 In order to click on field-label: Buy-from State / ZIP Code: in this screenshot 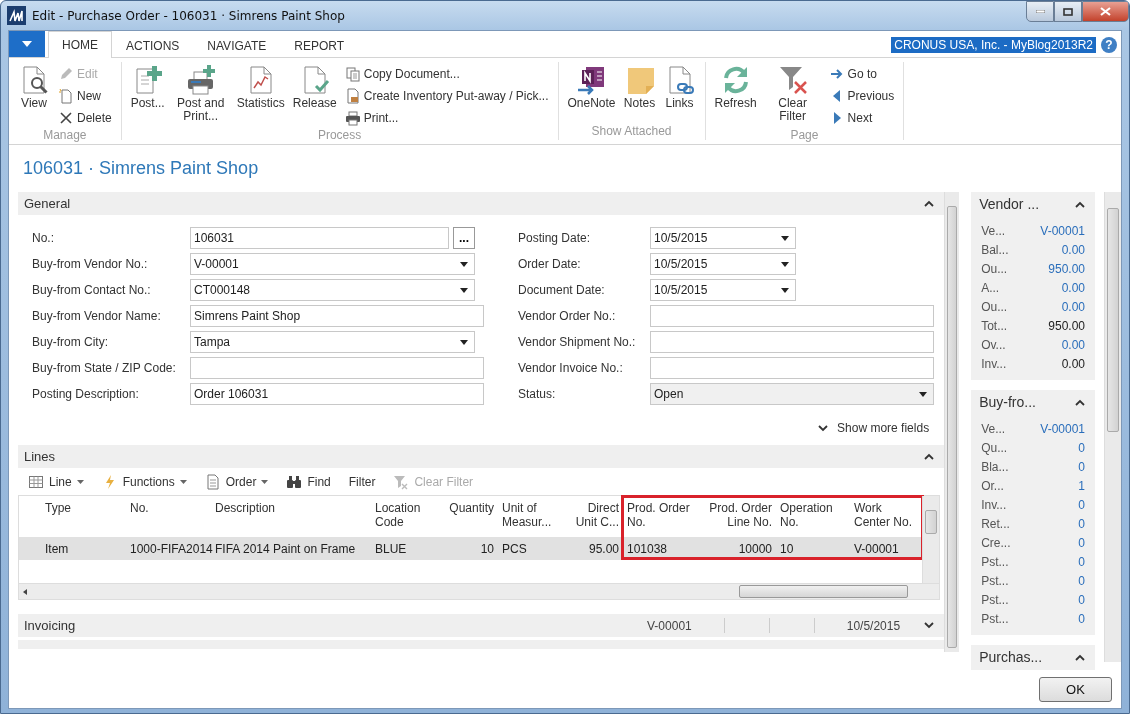, I will do `click(104, 368)`.